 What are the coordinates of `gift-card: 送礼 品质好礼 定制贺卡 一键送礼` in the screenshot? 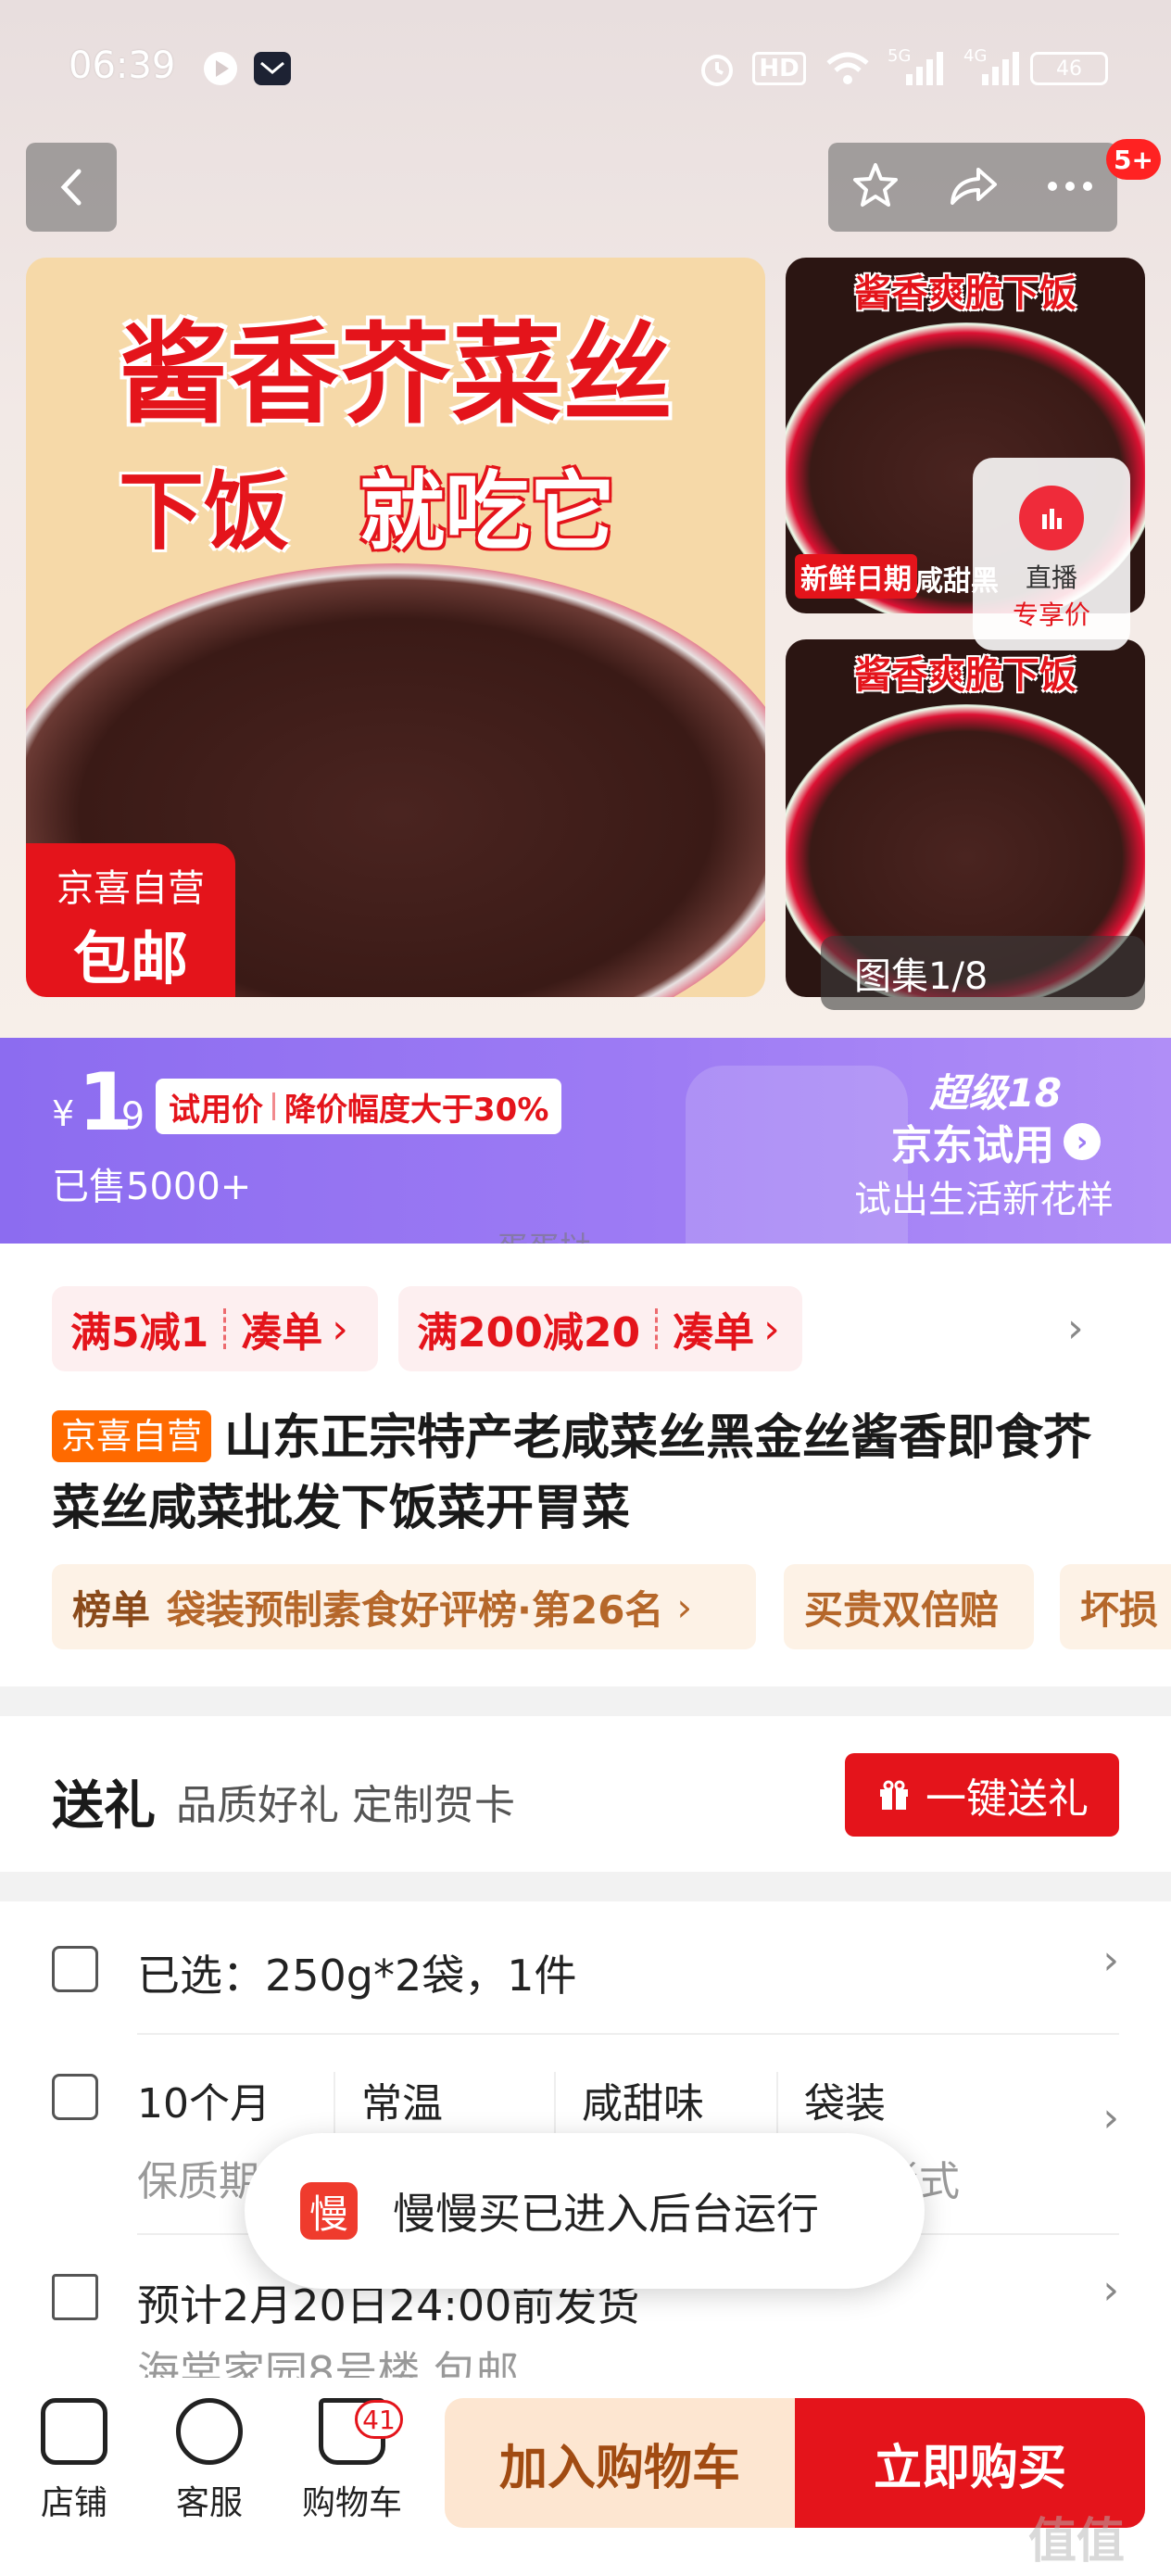 It's located at (585, 1794).